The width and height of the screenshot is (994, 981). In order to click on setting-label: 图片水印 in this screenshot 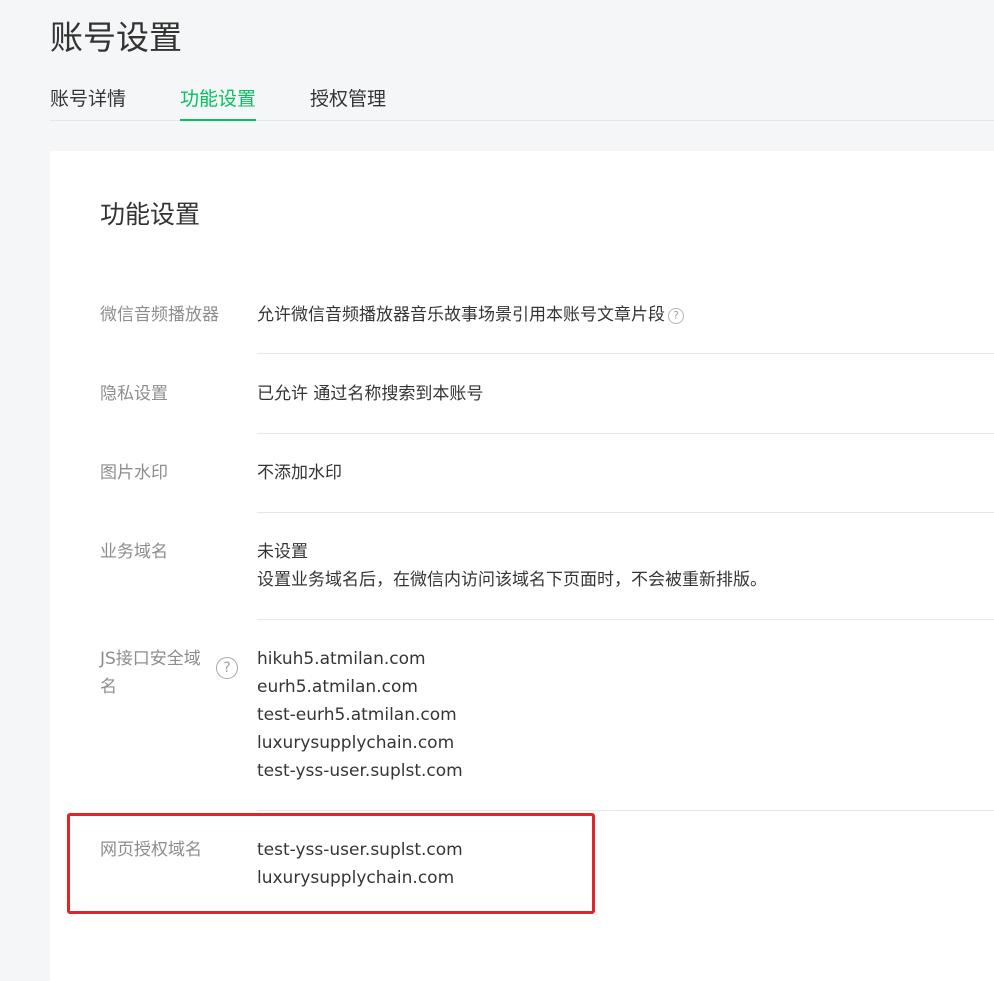, I will do `click(134, 473)`.